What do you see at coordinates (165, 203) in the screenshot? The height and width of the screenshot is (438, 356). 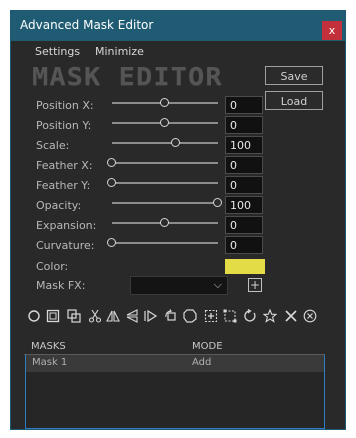 I see `opacity-slider` at bounding box center [165, 203].